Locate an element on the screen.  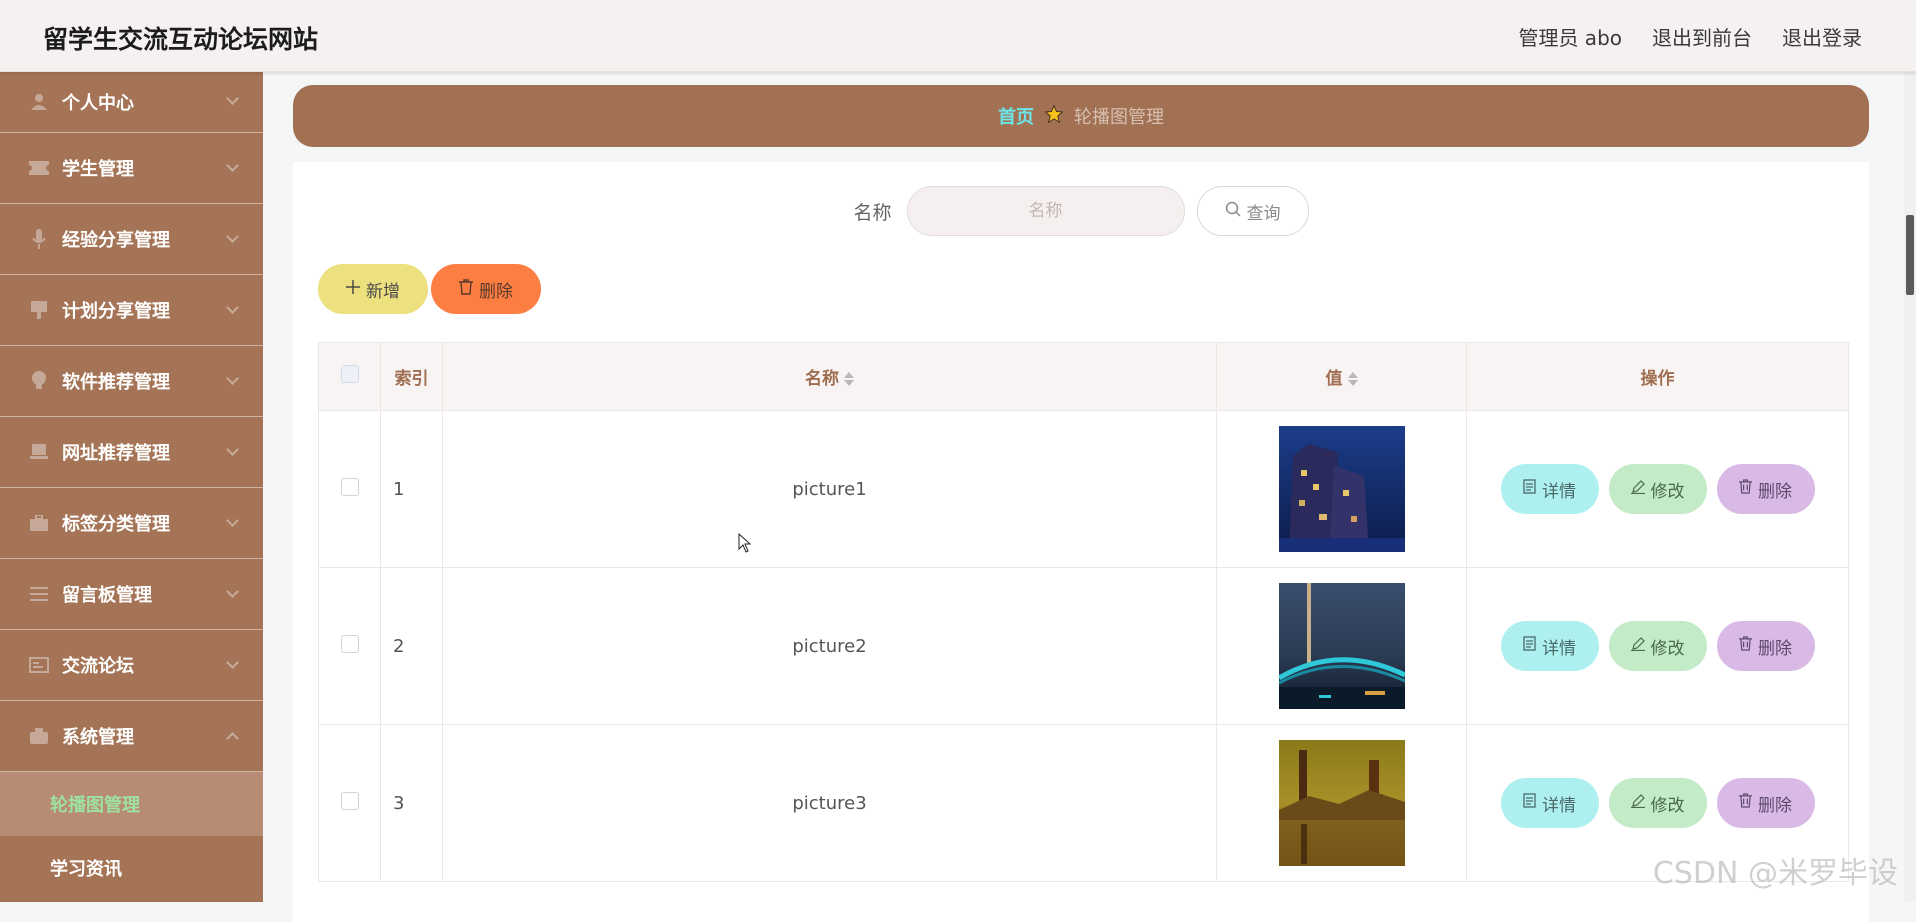
sidebar-item-label: 软件推荐管理 is located at coordinates (116, 381).